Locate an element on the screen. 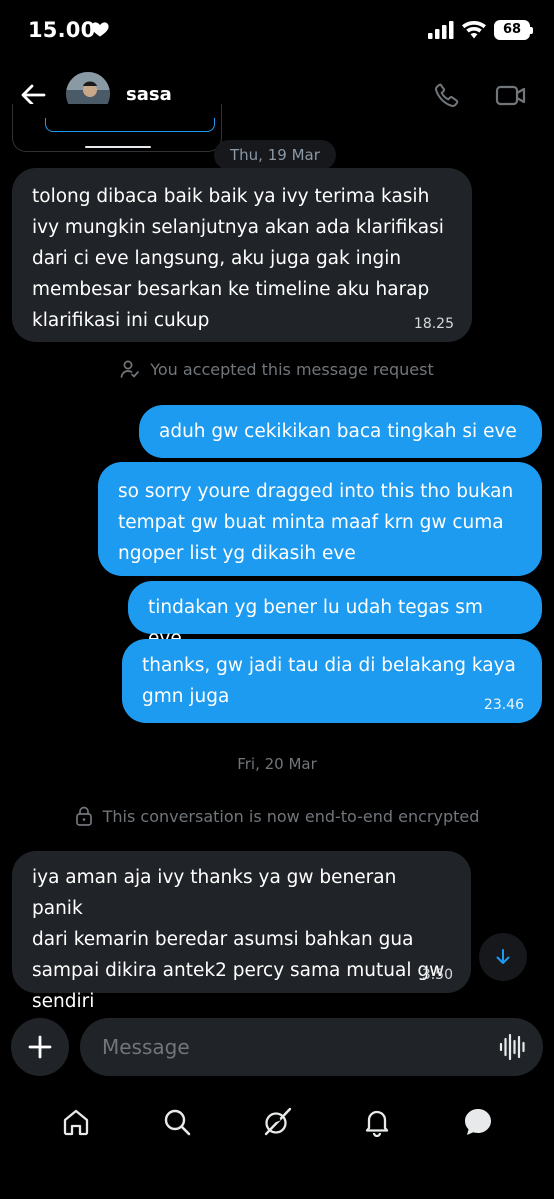 Image resolution: width=554 pixels, height=1199 pixels. home-indicator is located at coordinates (277, 1185).